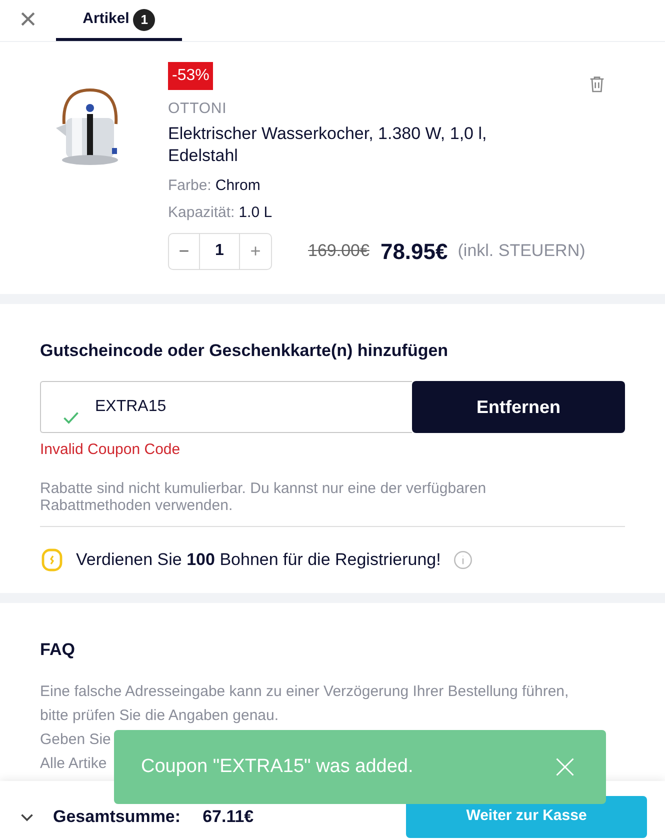  What do you see at coordinates (75, 740) in the screenshot?
I see `faq-text: Geben Sie` at bounding box center [75, 740].